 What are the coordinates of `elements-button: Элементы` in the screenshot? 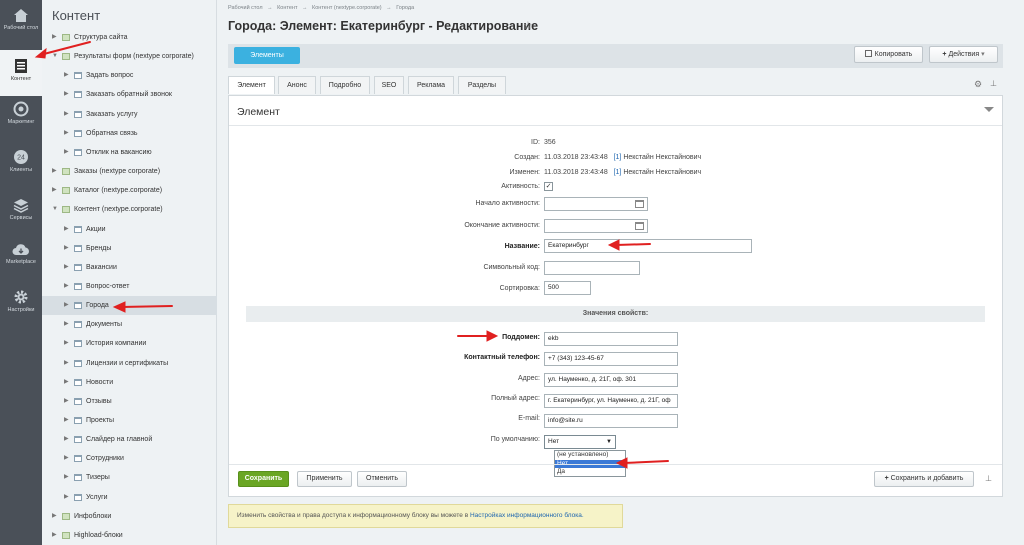 It's located at (267, 55).